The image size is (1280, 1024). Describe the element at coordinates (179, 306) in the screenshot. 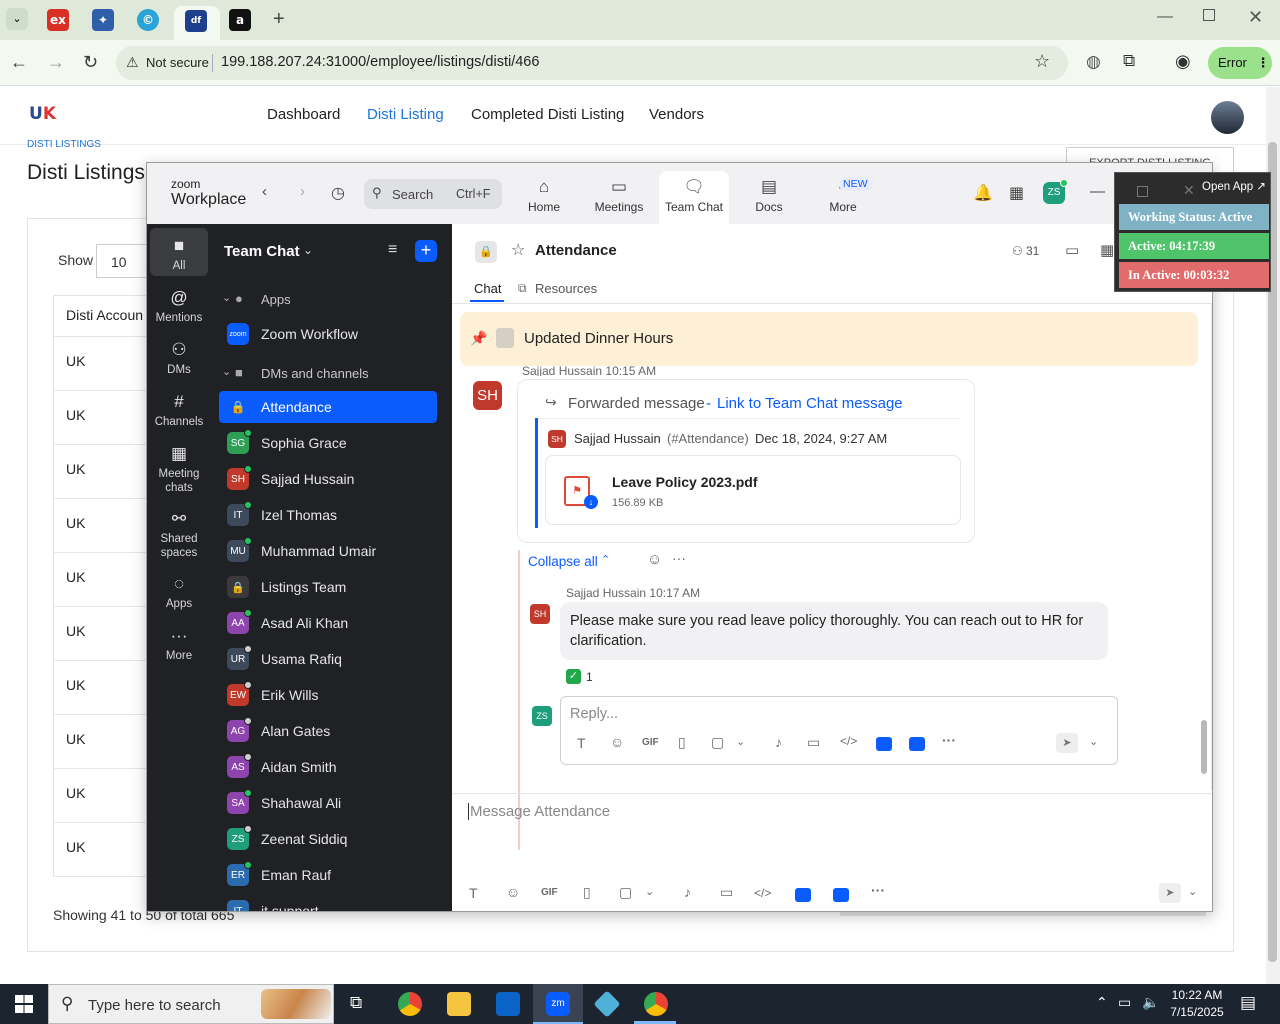

I see `rail-mentions: @ Mentions` at that location.